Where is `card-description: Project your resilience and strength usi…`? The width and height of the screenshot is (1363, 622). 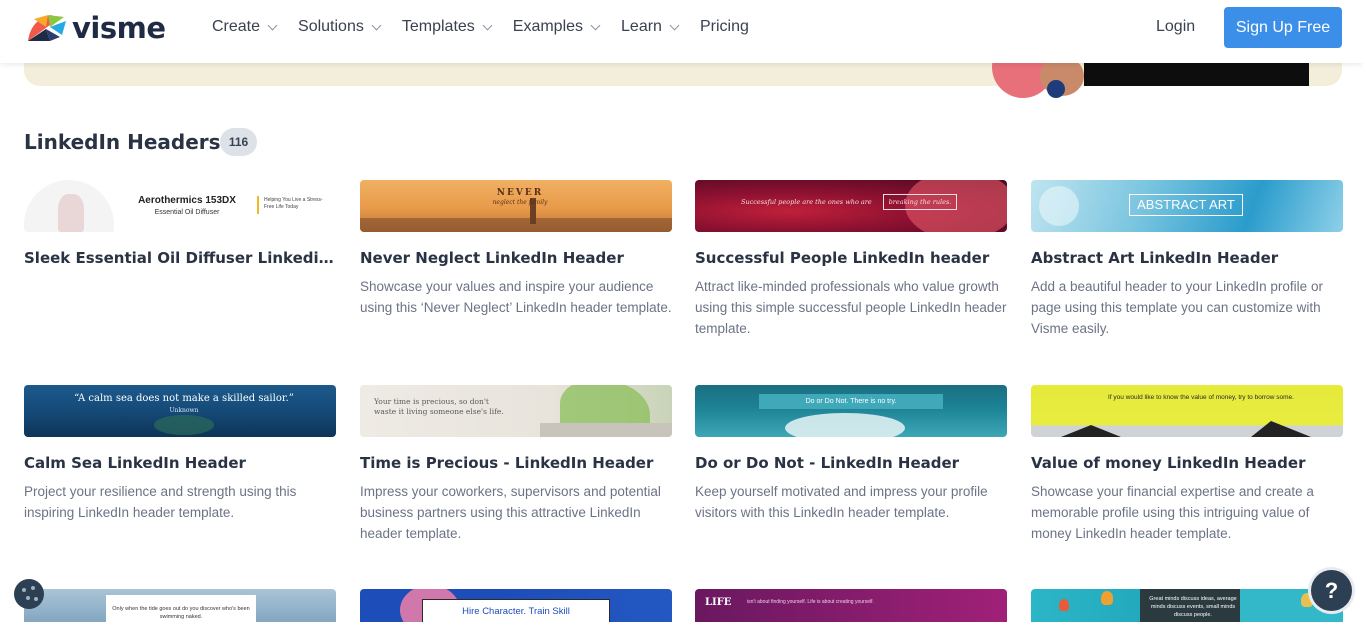 card-description: Project your resilience and strength usi… is located at coordinates (160, 502).